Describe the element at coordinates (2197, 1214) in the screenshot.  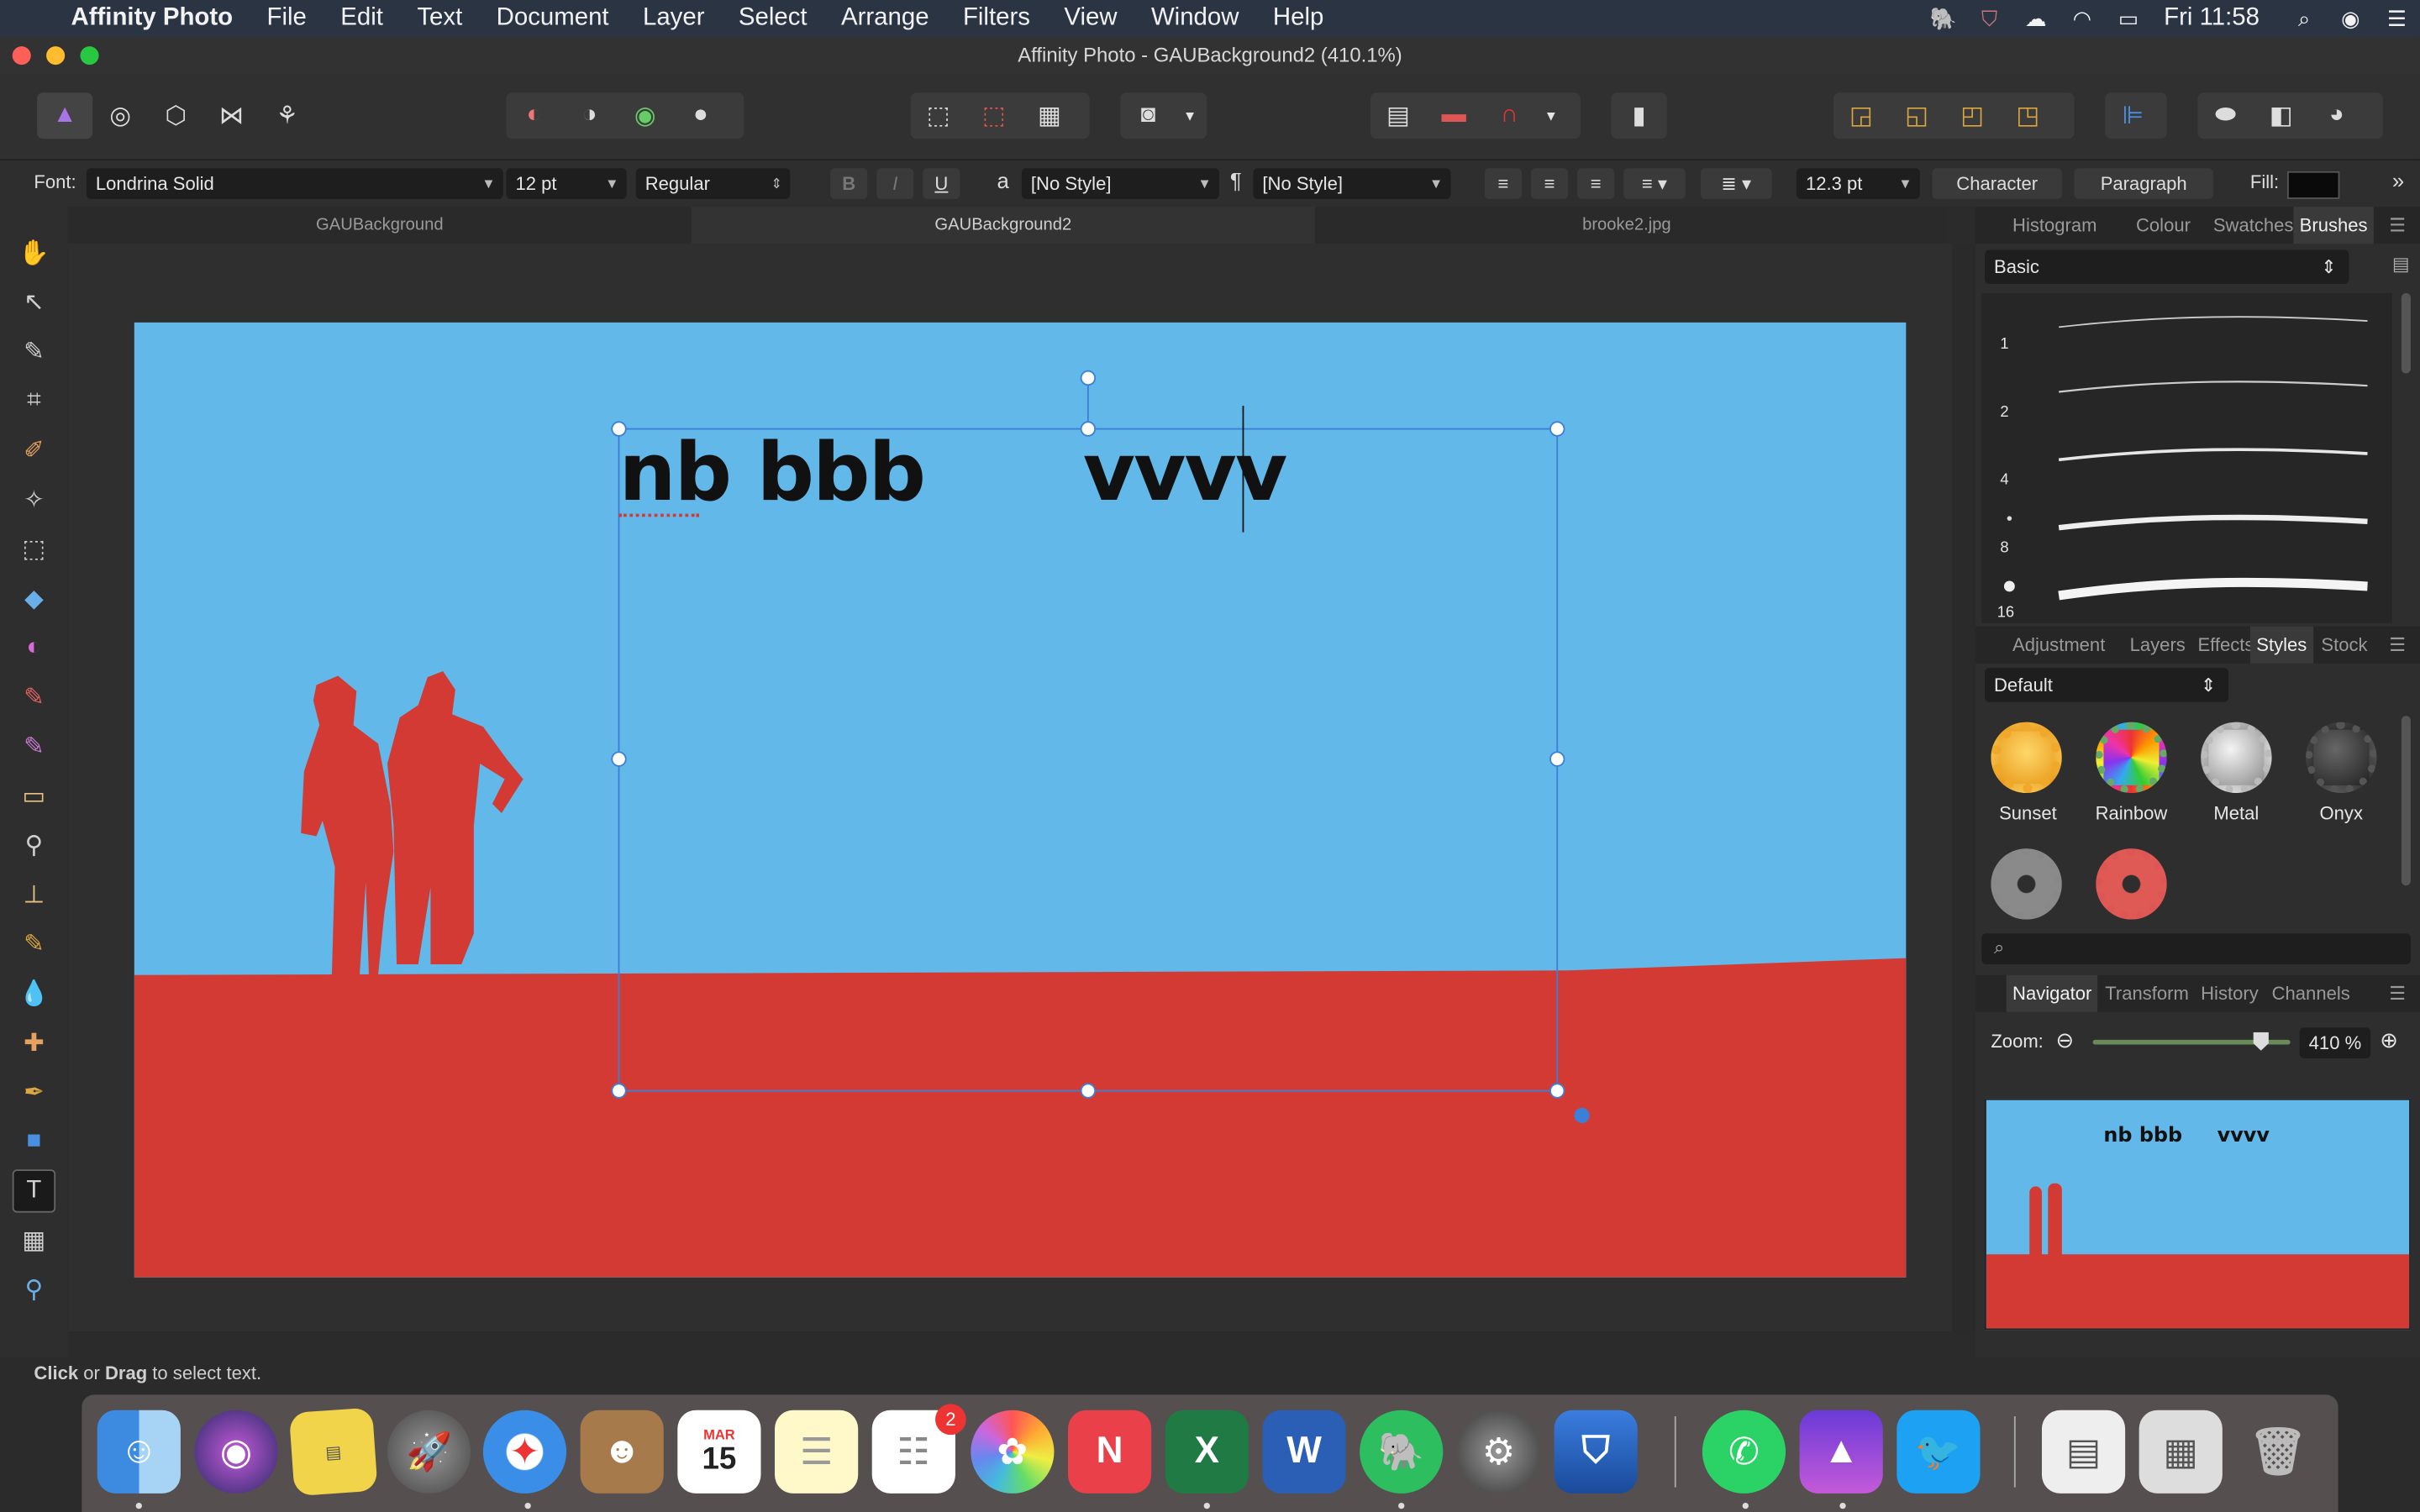
I see `navigator-preview: nb bbb vvvv` at that location.